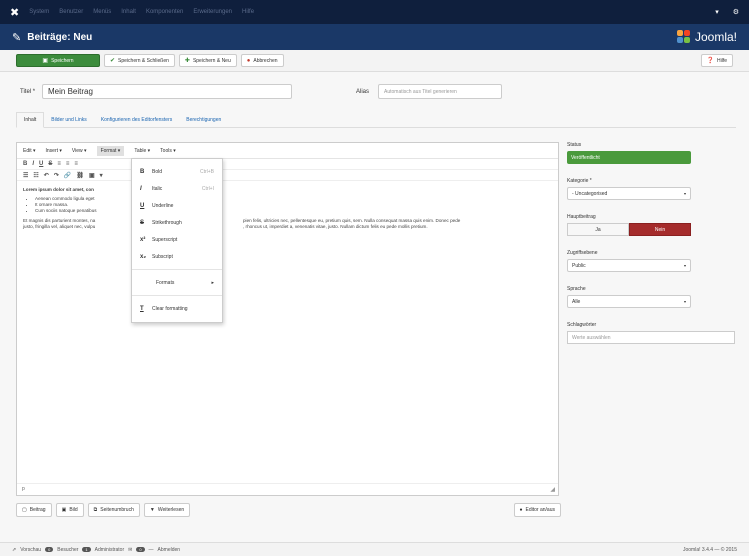 This screenshot has width=749, height=556. Describe the element at coordinates (287, 164) in the screenshot. I see `editor-toolbar-row-1: B I U S ≡ ≡ ≡` at that location.